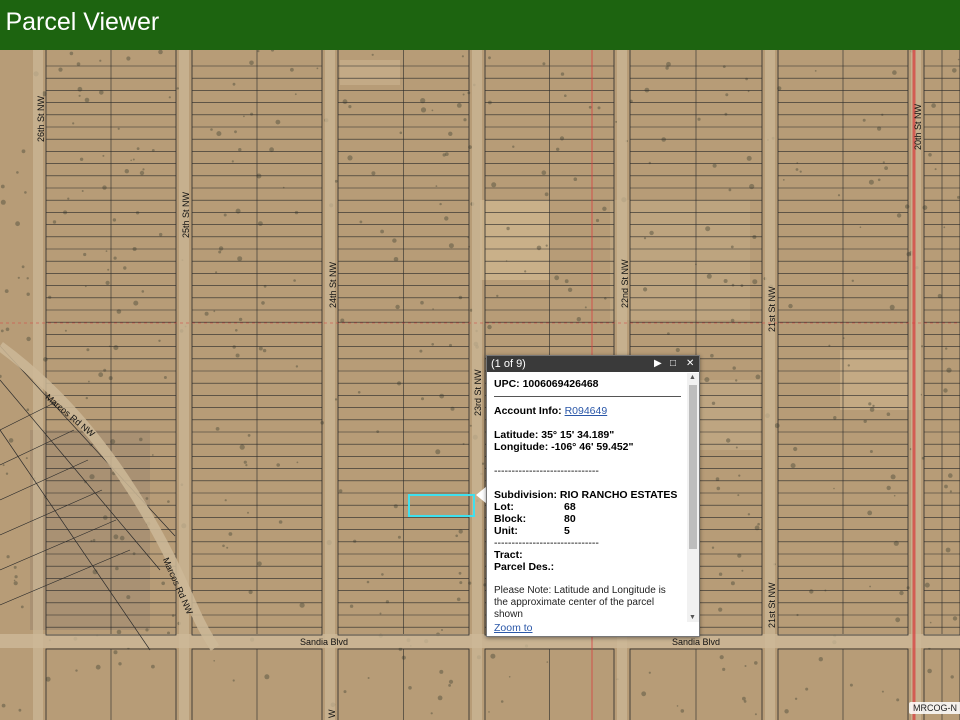 The height and width of the screenshot is (720, 960). I want to click on tract-label: Tract:, so click(508, 555).